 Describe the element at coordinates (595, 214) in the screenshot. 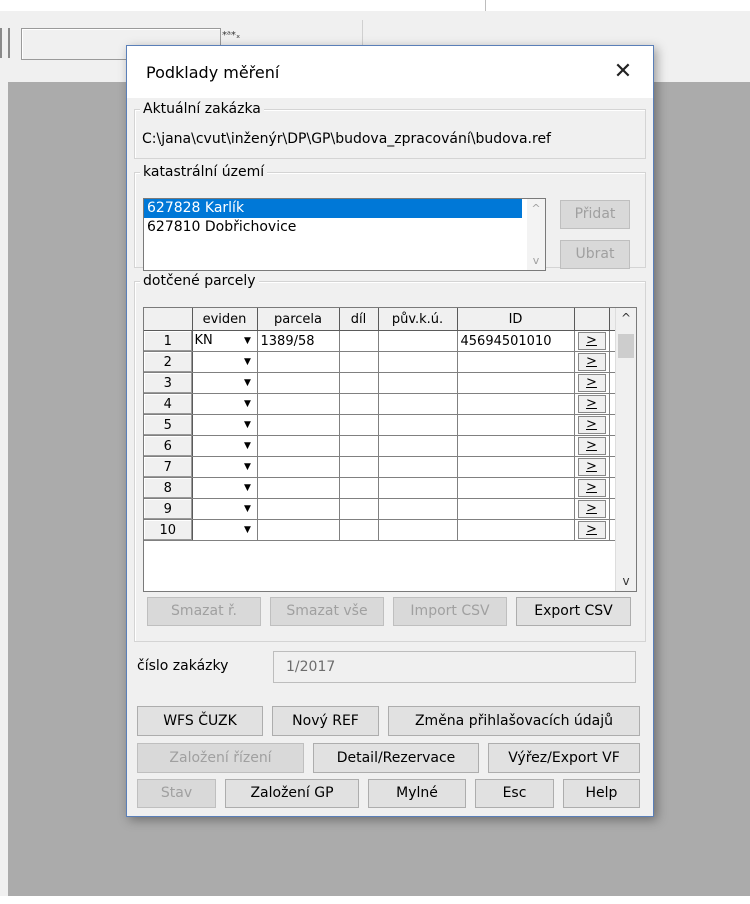

I see `add-button: Přidat` at that location.